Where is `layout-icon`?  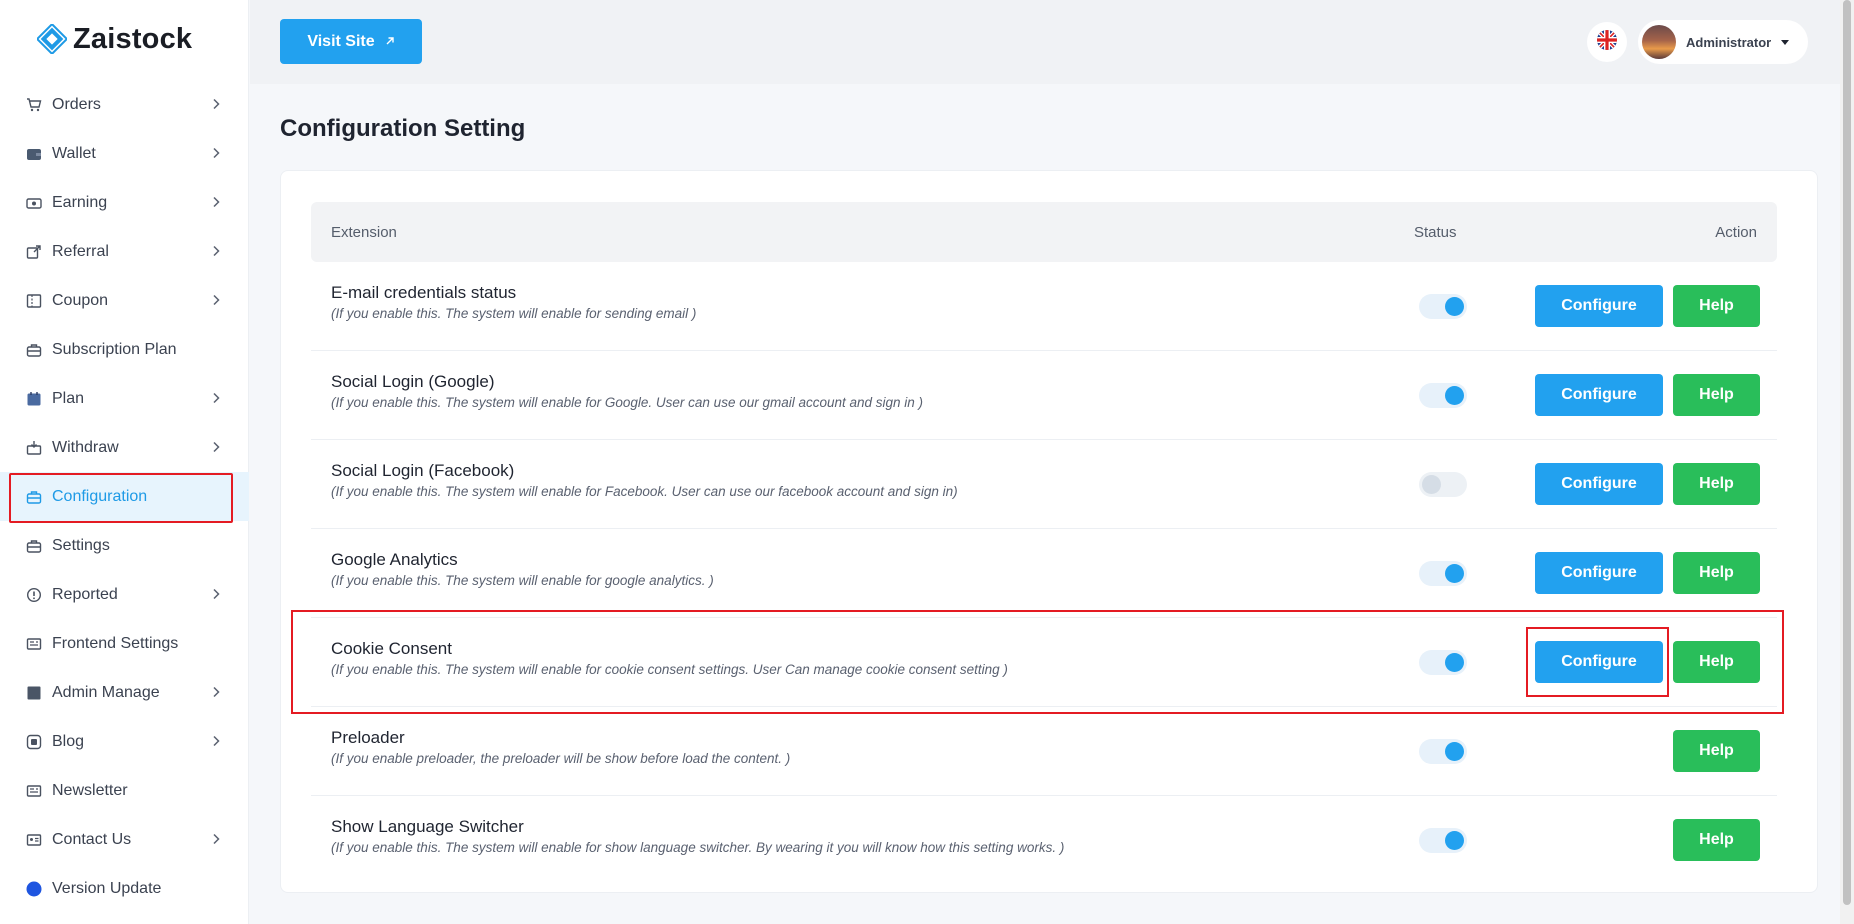
layout-icon is located at coordinates (34, 644).